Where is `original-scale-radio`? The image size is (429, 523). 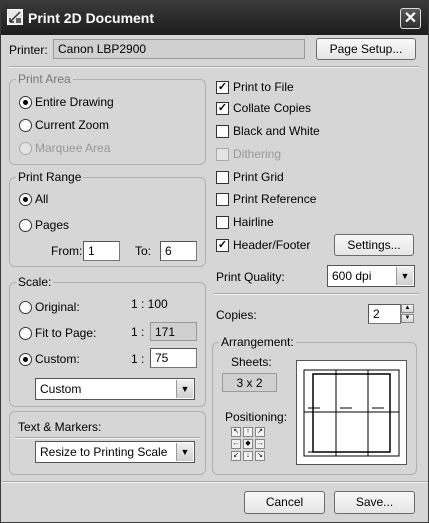 original-scale-radio is located at coordinates (25, 307).